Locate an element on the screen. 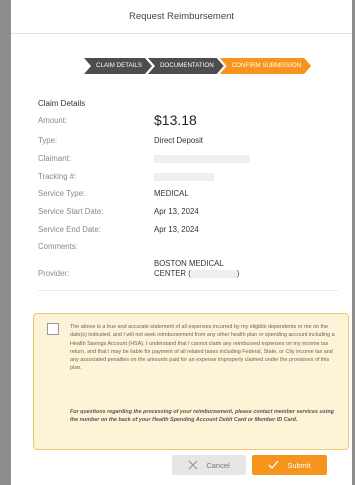  cancel-button: Cancel is located at coordinates (209, 465).